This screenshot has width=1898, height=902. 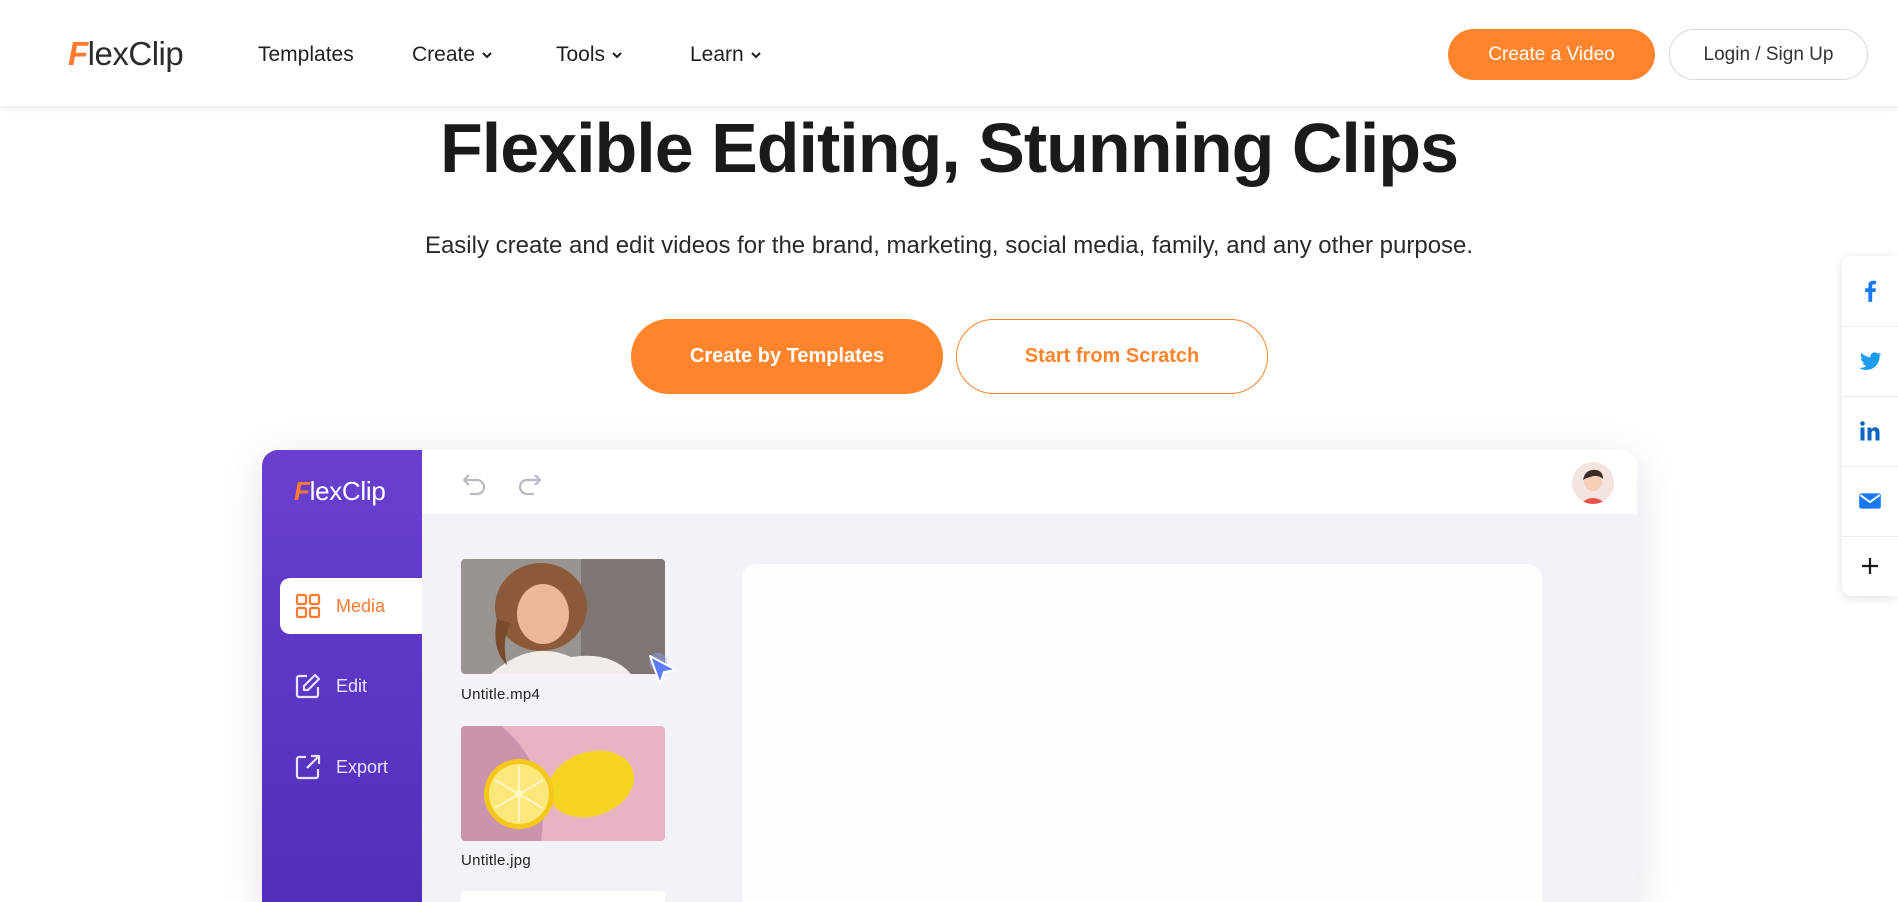 I want to click on page-title: Flexible Editing, Stunning Clips, so click(x=949, y=148).